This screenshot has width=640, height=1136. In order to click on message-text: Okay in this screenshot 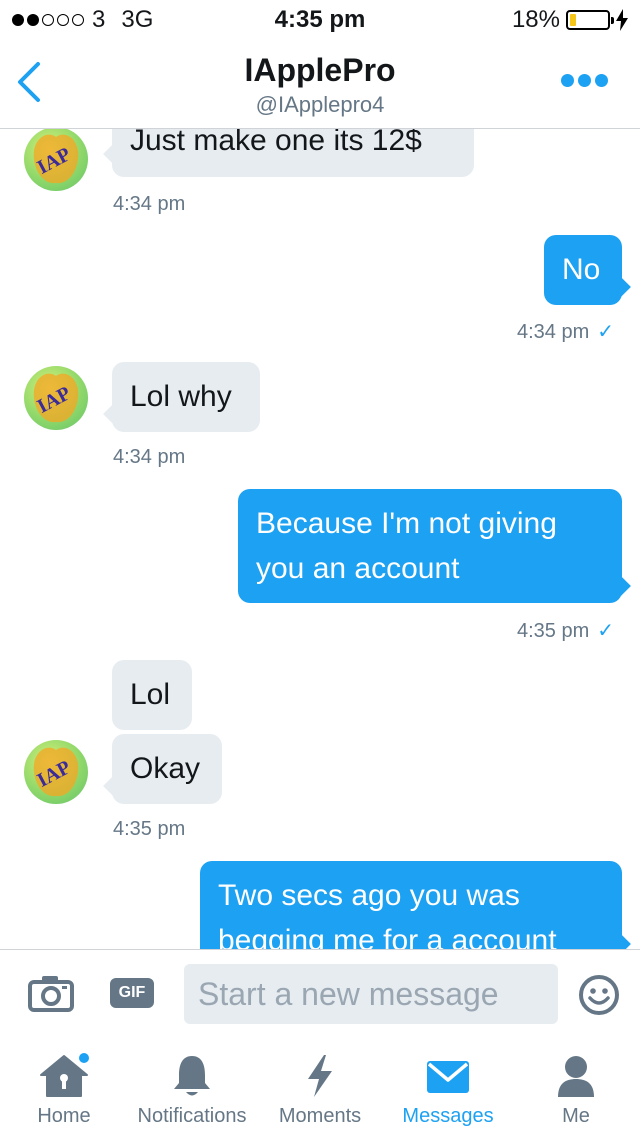, I will do `click(165, 768)`.